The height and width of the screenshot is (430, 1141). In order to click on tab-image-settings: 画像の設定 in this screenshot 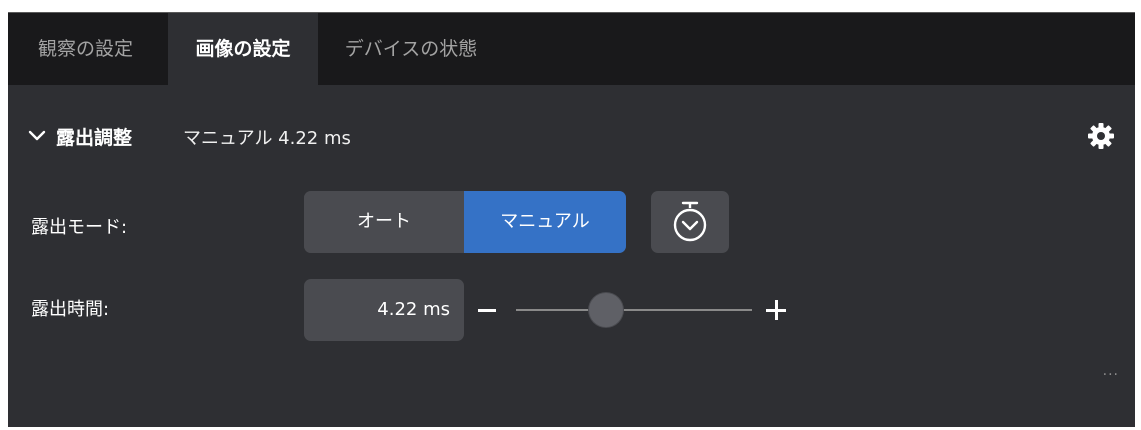, I will do `click(243, 49)`.